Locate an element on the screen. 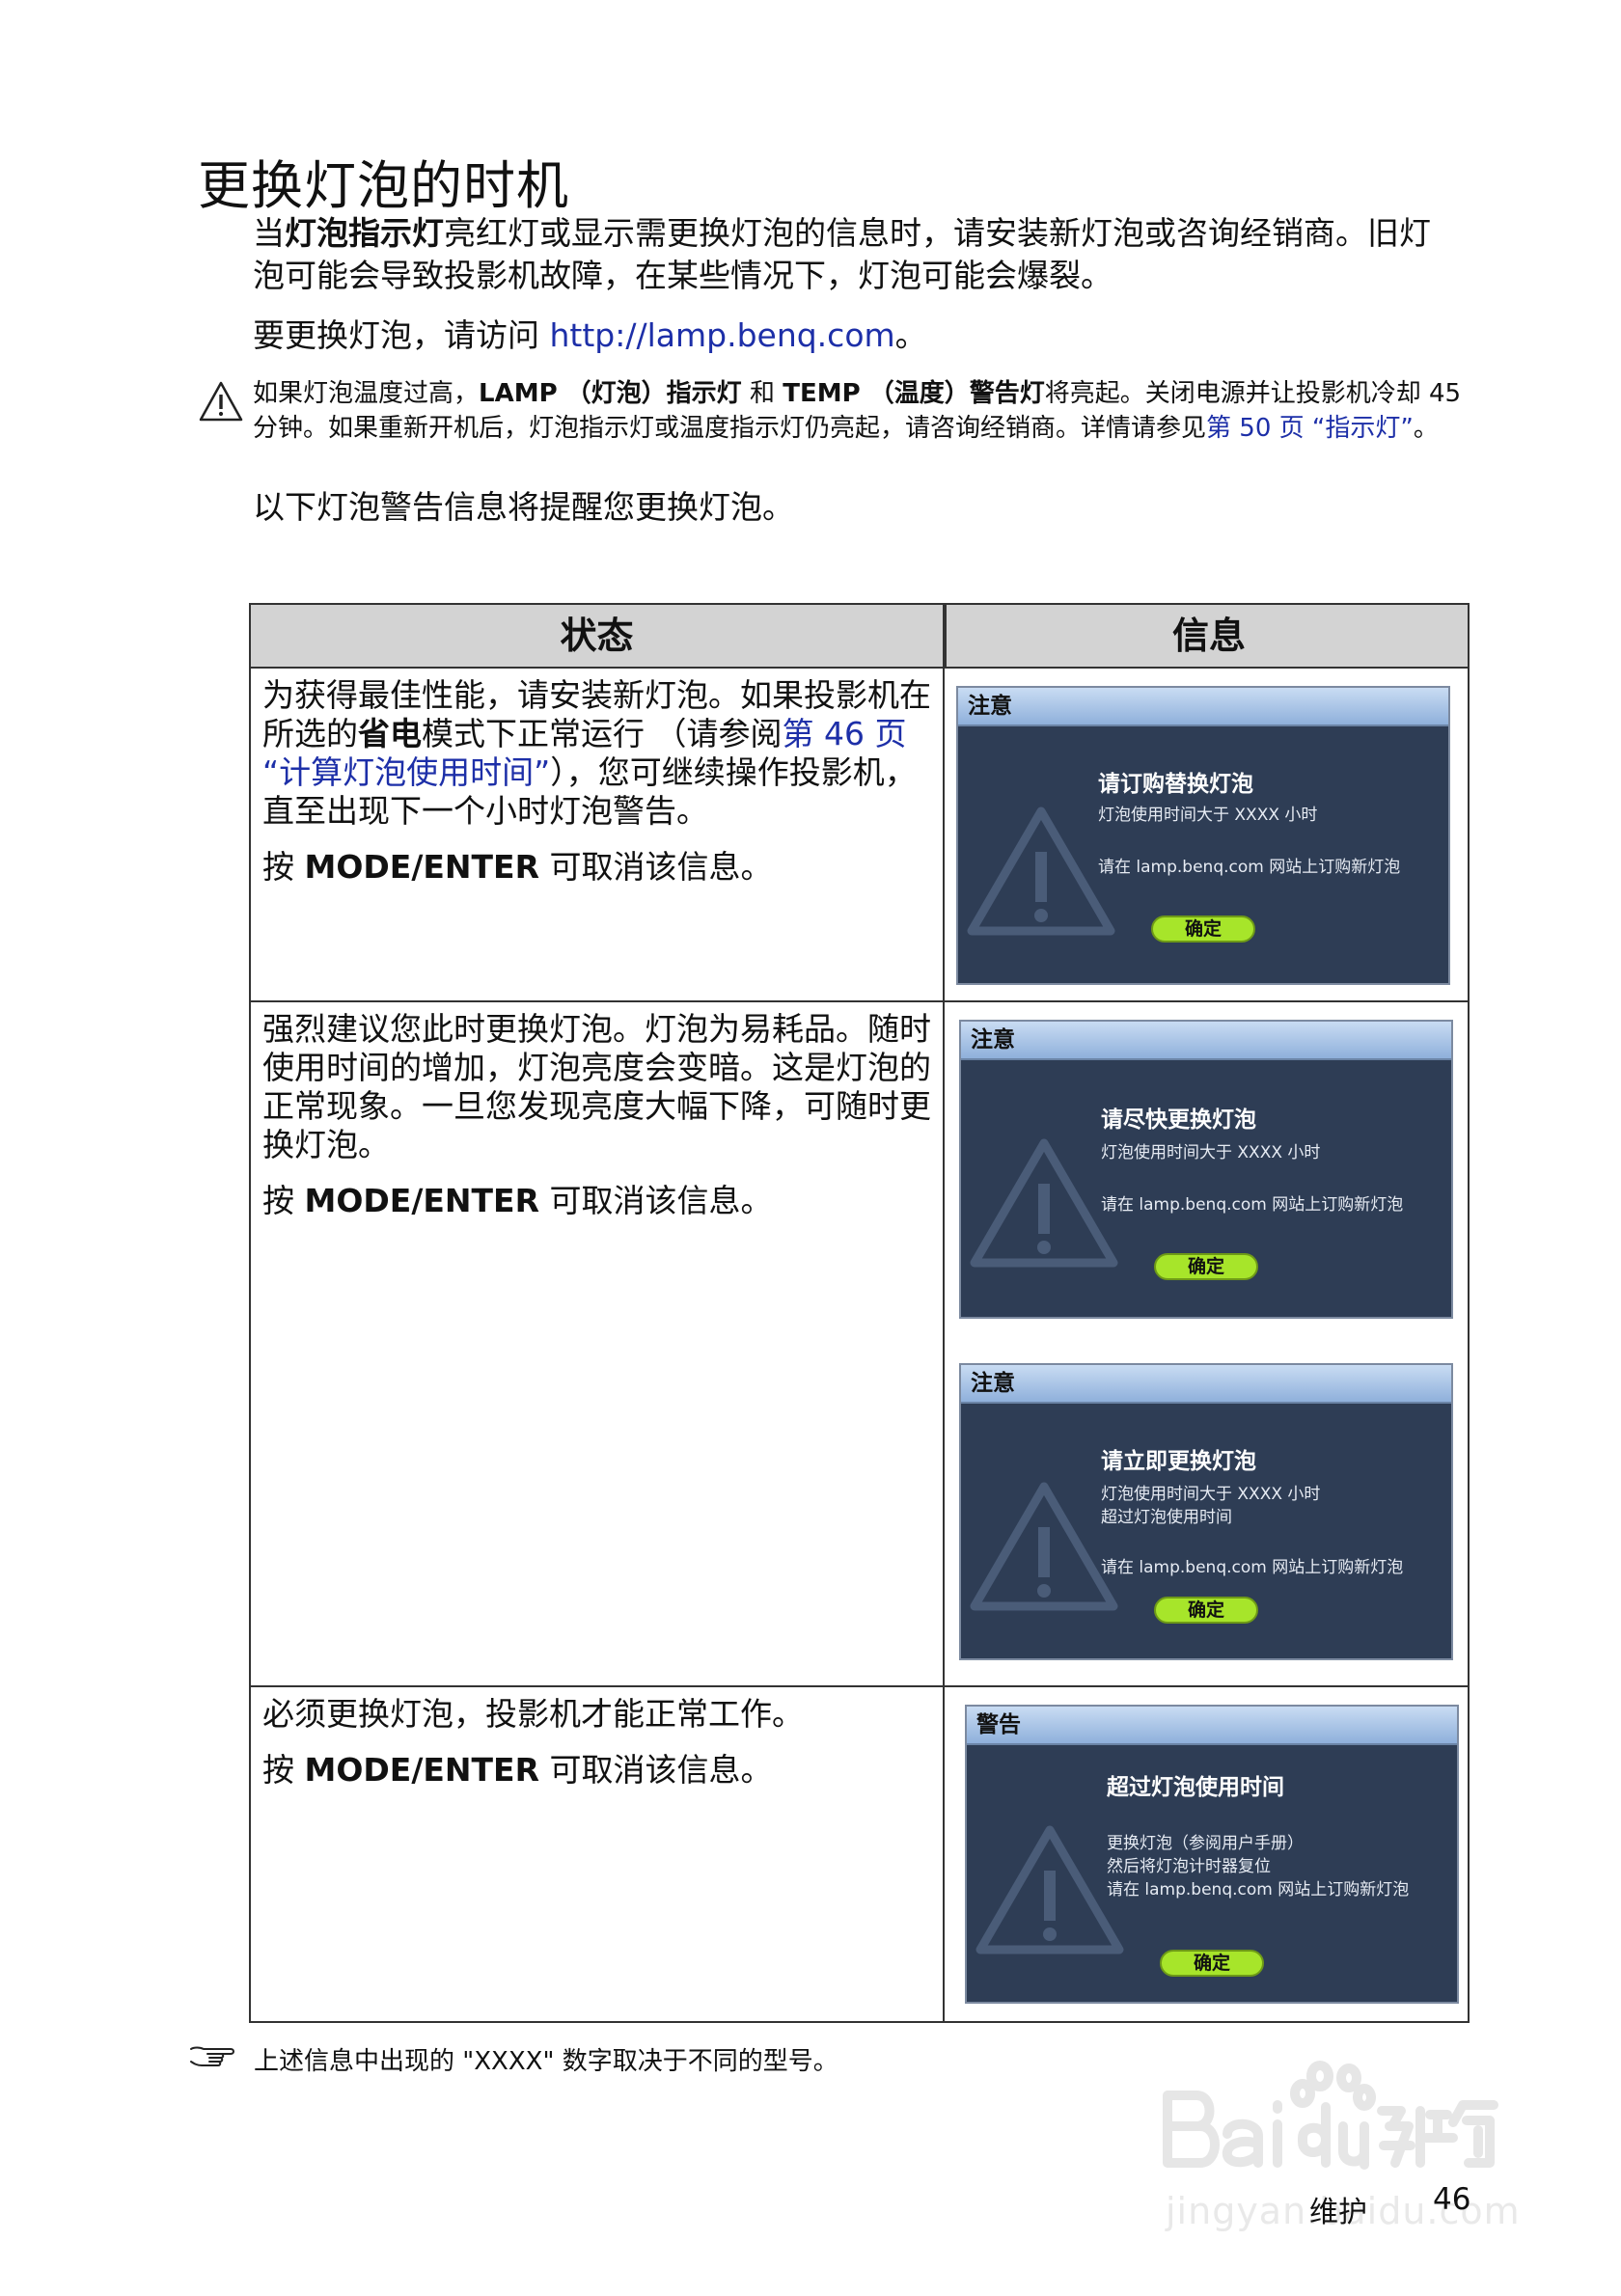 Image resolution: width=1621 pixels, height=2296 pixels. osd-title: 超过灯泡使用时间 is located at coordinates (1195, 1788).